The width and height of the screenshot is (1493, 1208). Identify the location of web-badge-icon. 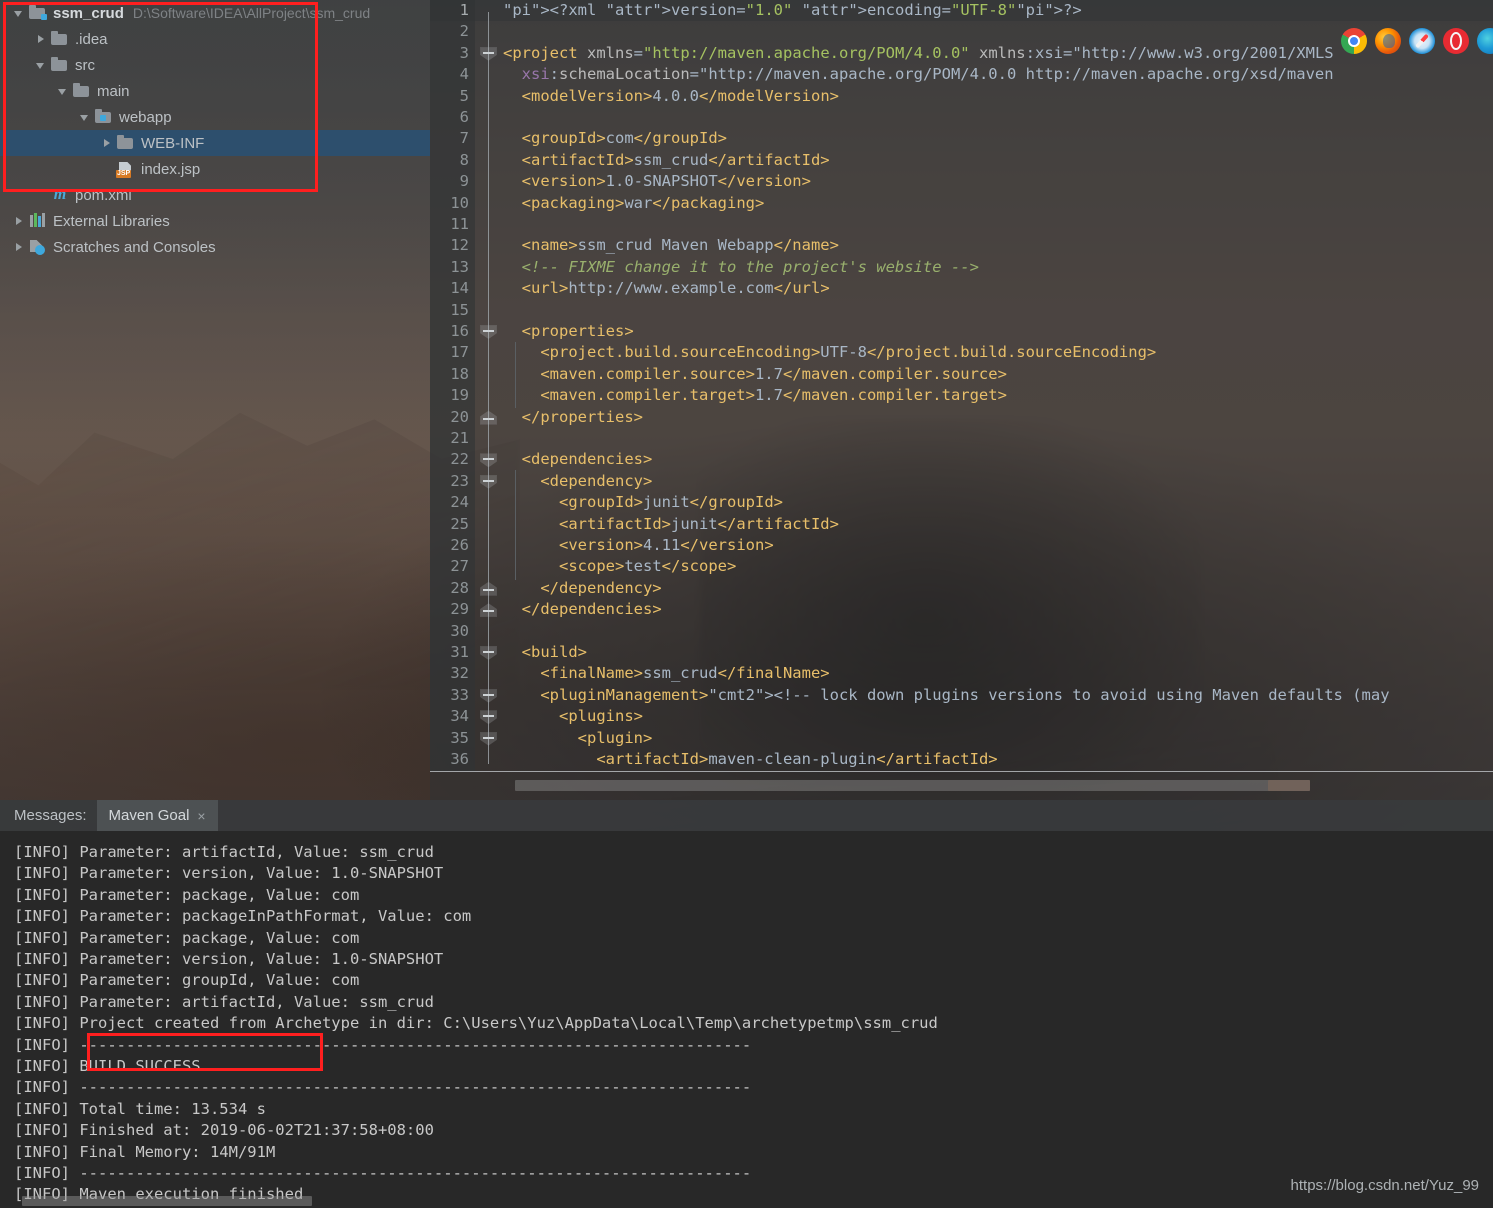
(103, 118).